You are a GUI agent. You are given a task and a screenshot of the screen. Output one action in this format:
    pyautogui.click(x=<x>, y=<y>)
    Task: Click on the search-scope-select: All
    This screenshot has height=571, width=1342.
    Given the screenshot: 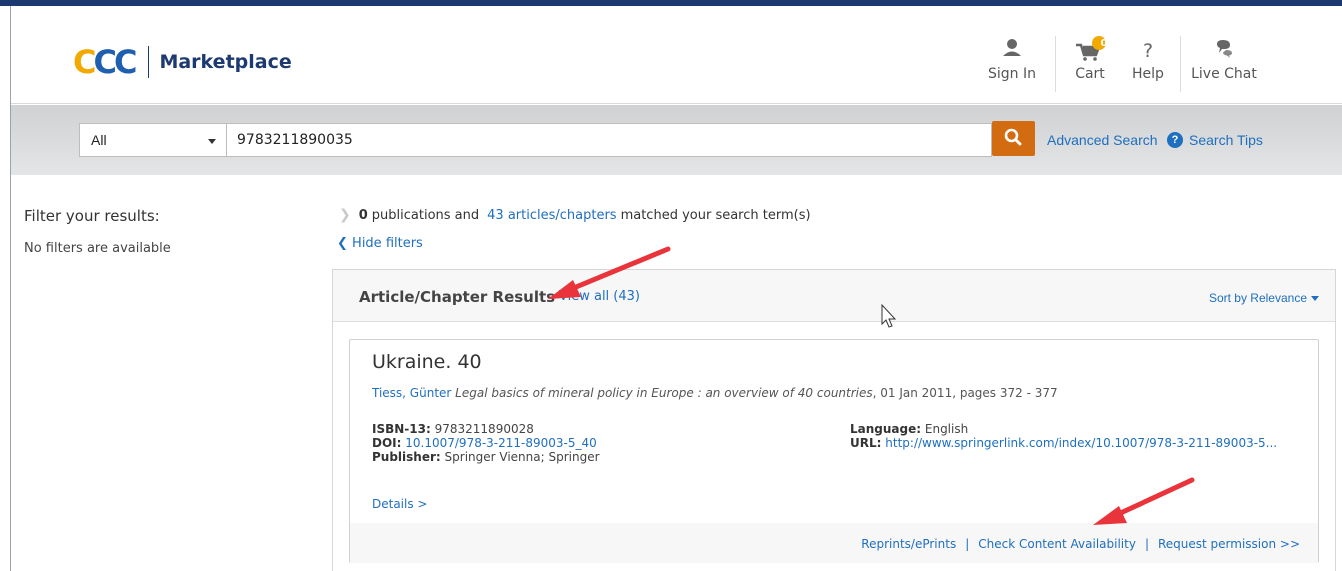 What is the action you would take?
    pyautogui.click(x=153, y=140)
    